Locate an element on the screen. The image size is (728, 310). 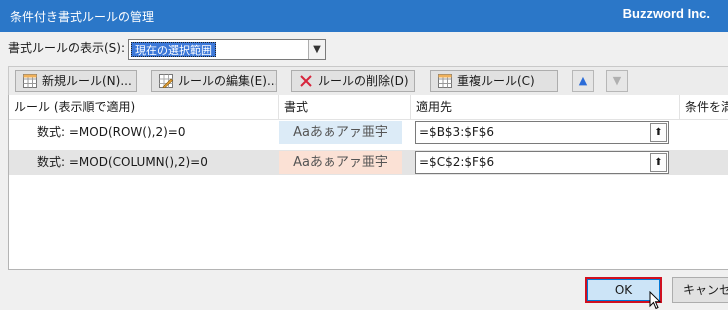
move-down-button: ▼ is located at coordinates (617, 81).